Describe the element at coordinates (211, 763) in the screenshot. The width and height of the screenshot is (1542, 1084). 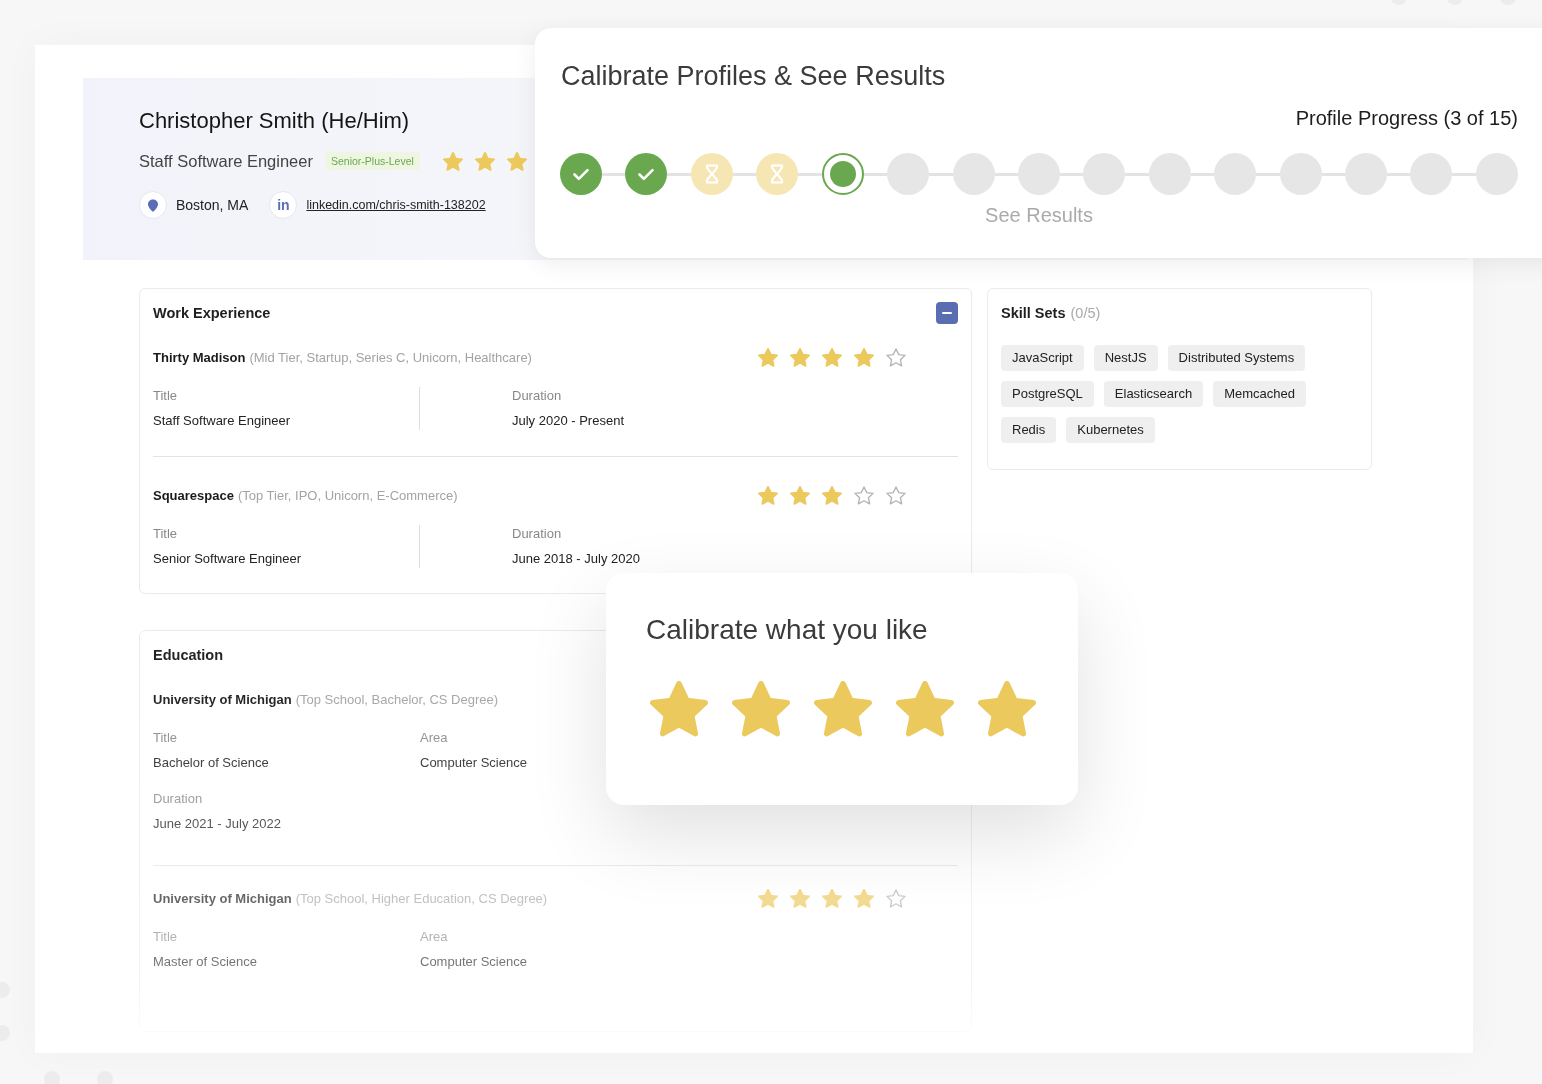
I see `field-value: Bachelor of Science` at that location.